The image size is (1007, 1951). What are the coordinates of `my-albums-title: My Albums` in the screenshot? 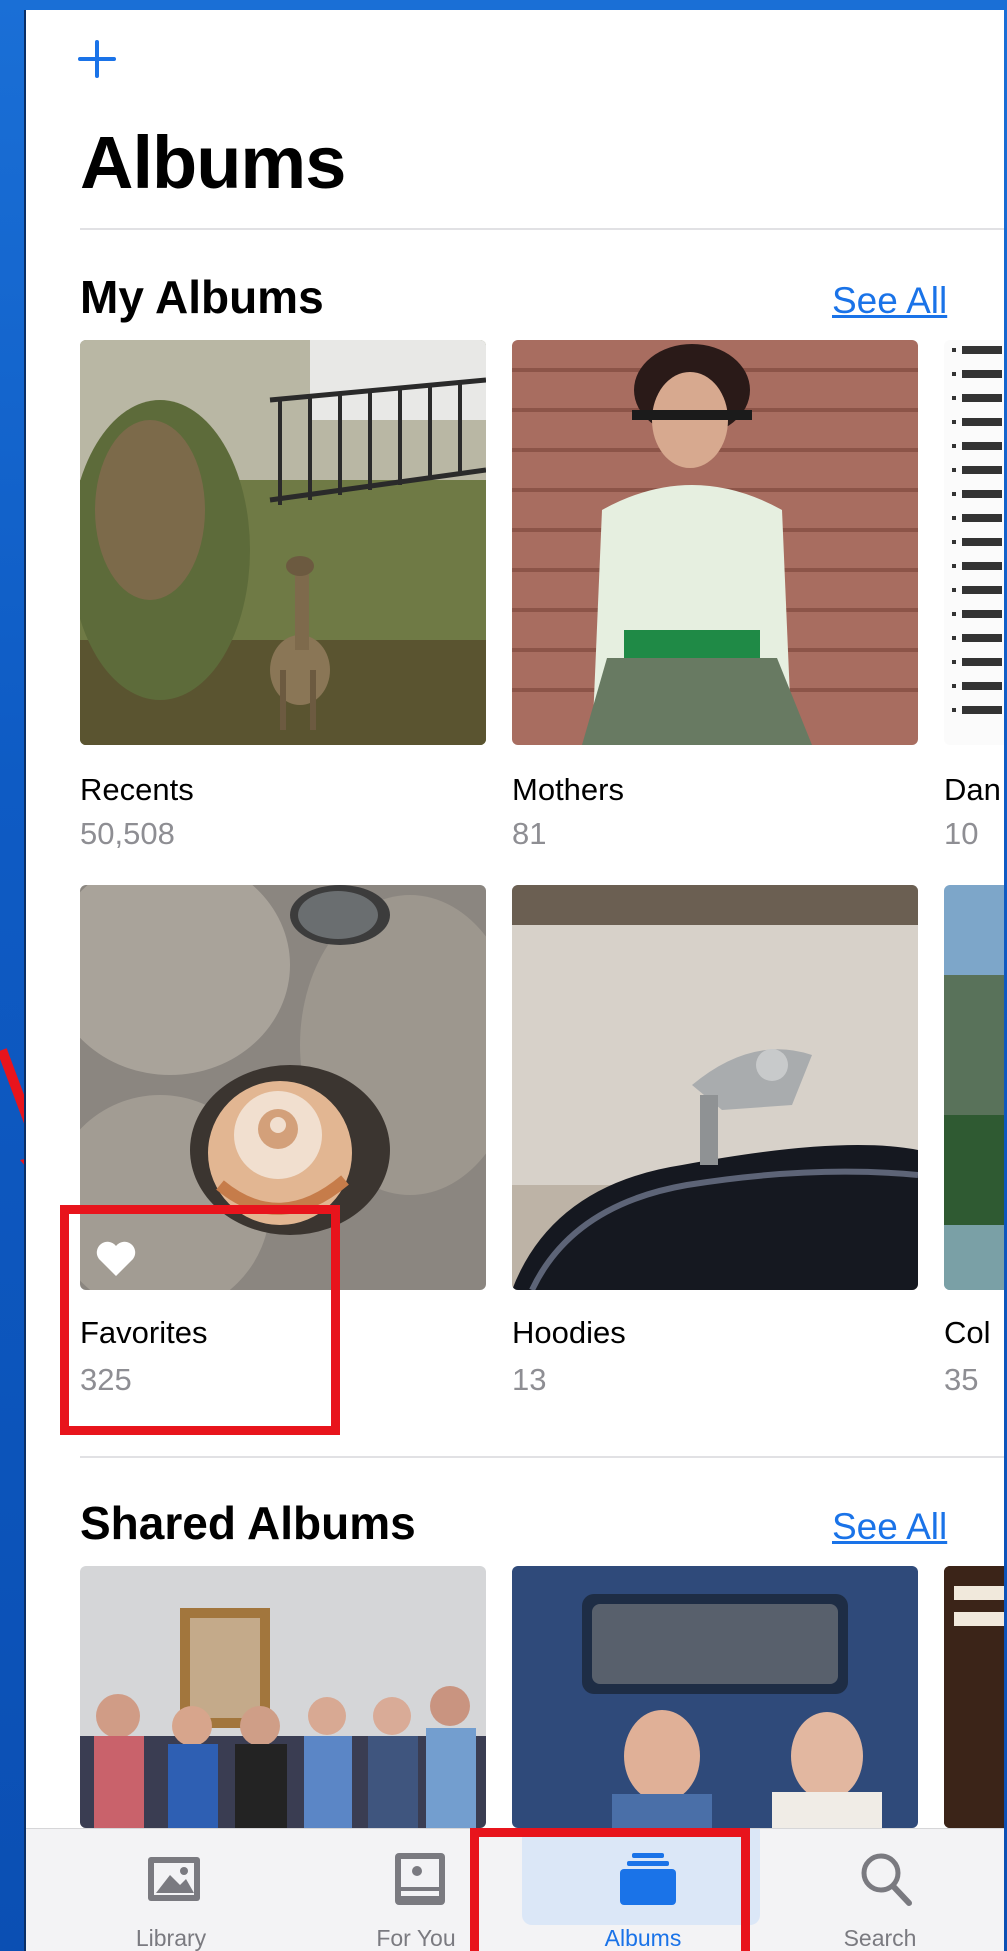 It's located at (202, 297).